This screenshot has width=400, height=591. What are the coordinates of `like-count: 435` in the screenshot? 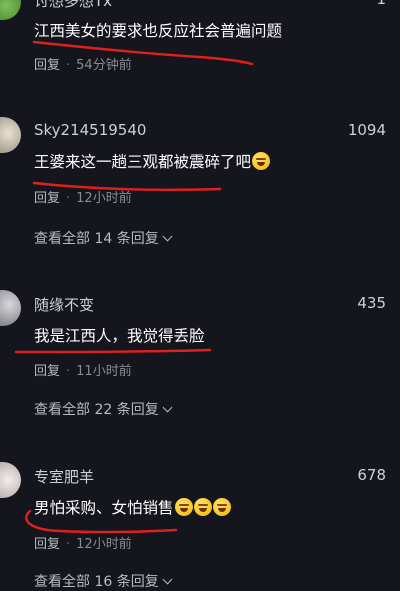 It's located at (371, 303).